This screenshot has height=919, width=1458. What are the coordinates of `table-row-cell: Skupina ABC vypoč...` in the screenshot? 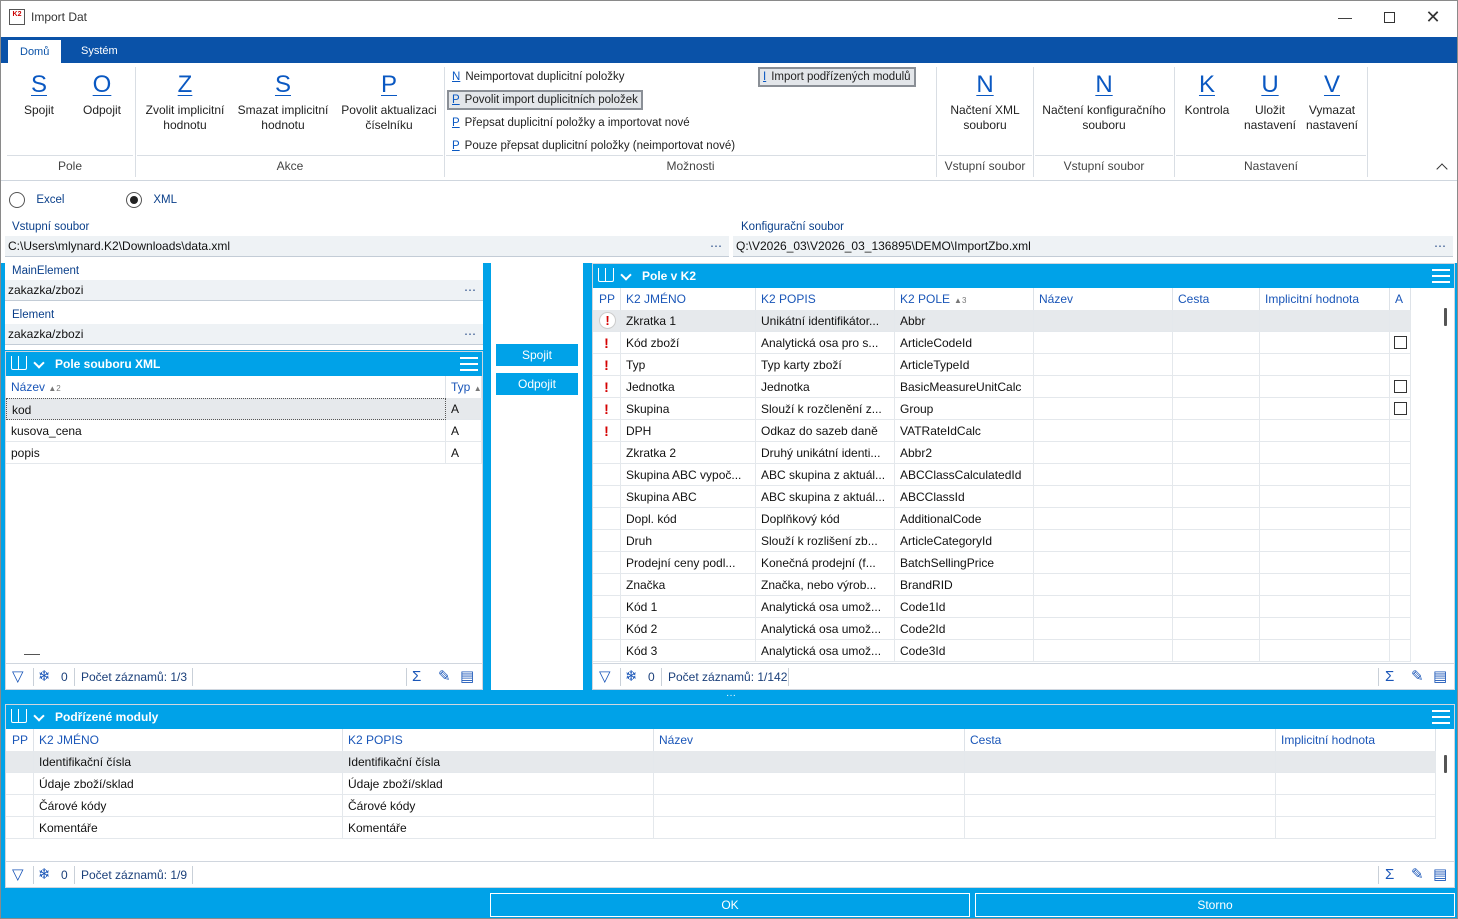 It's located at (688, 475).